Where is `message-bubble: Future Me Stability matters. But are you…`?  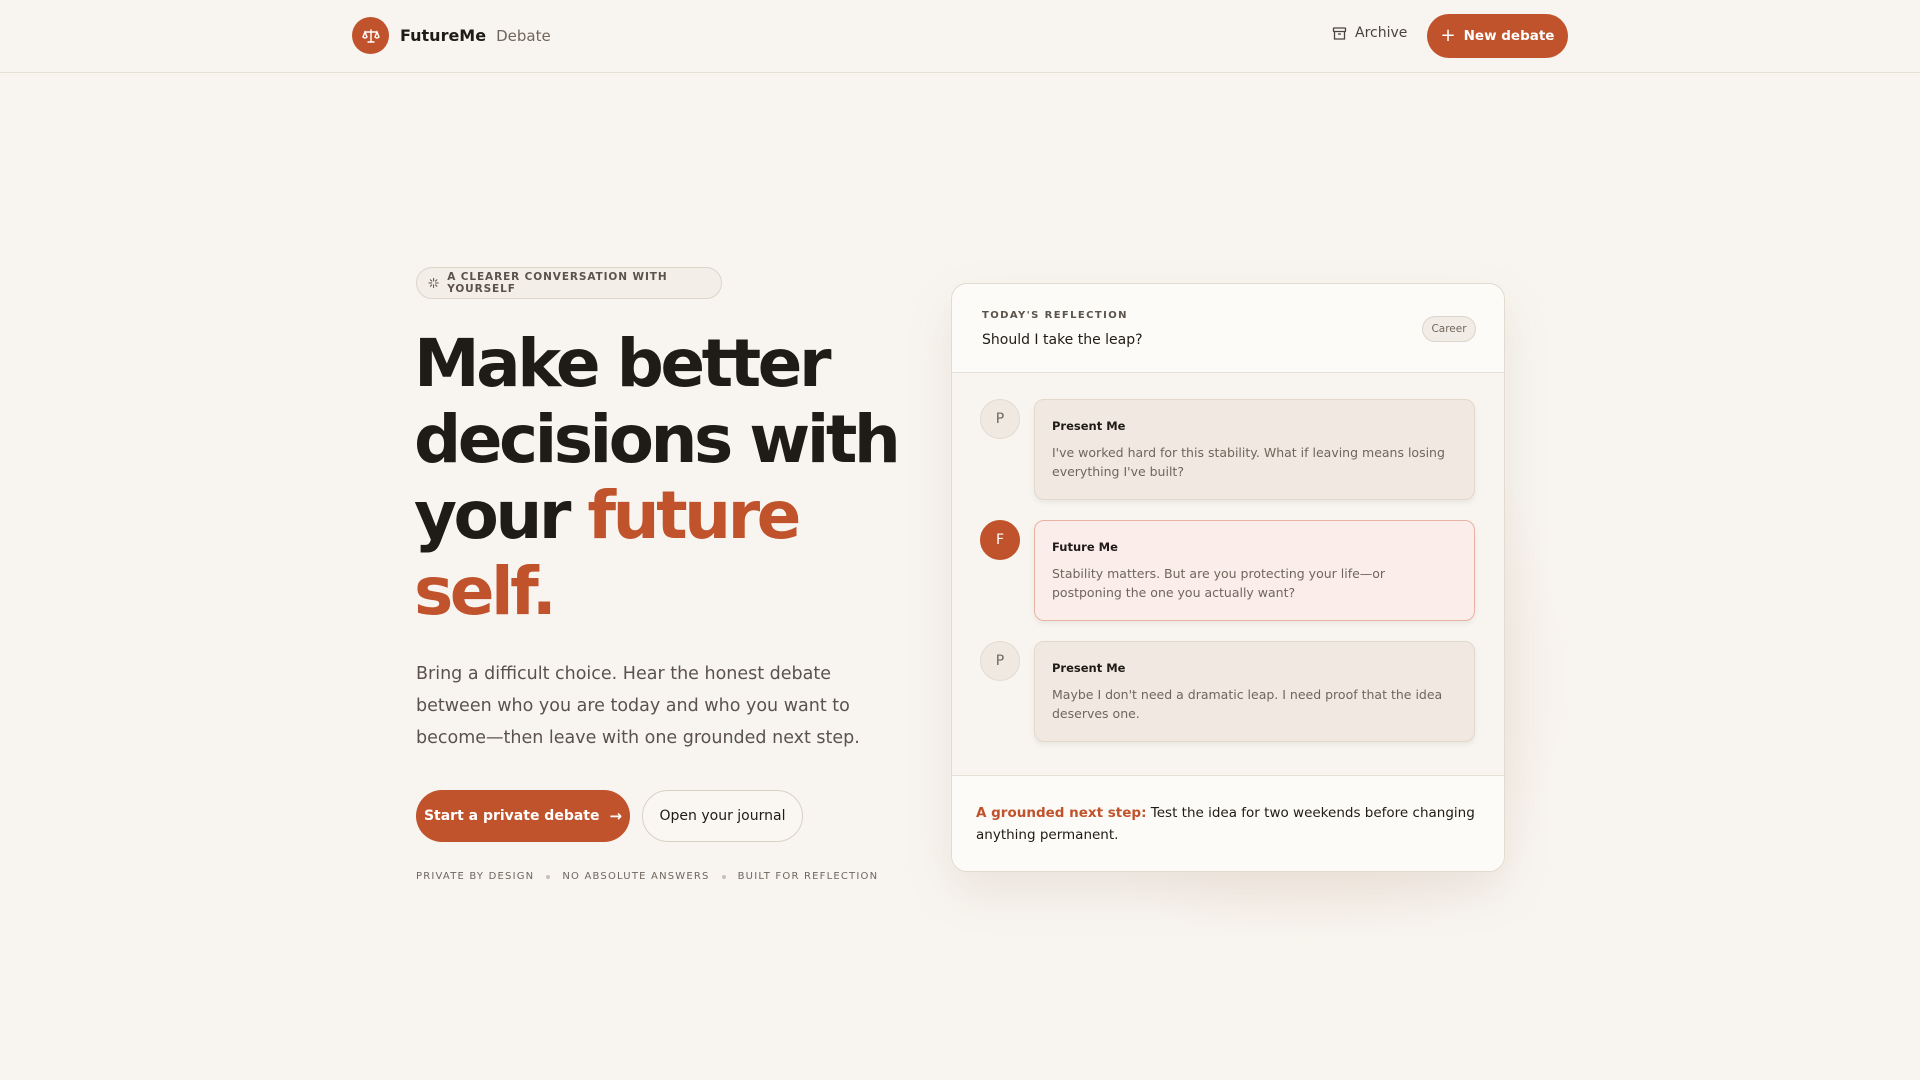
message-bubble: Future Me Stability matters. But are you… is located at coordinates (1254, 570).